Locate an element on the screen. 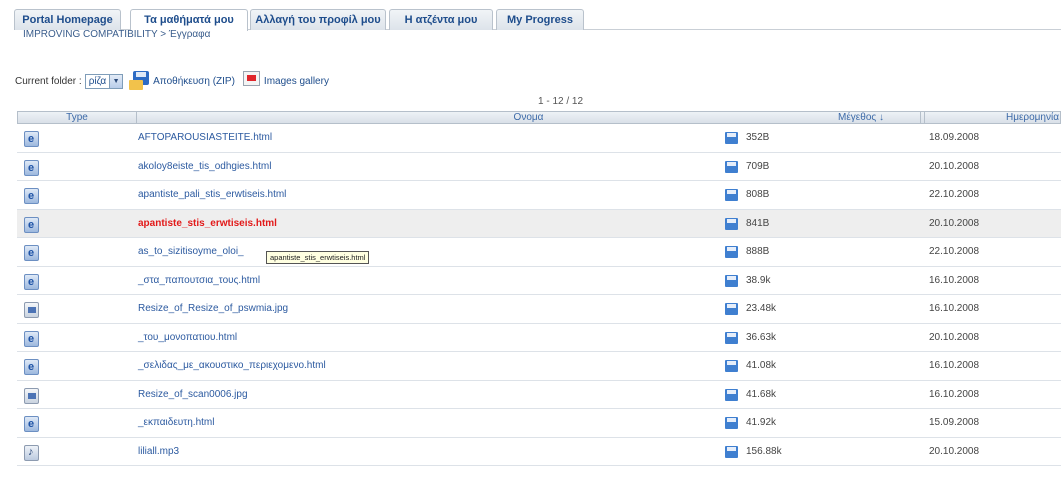 Image resolution: width=1061 pixels, height=487 pixels. file-size: 38.9k is located at coordinates (758, 280).